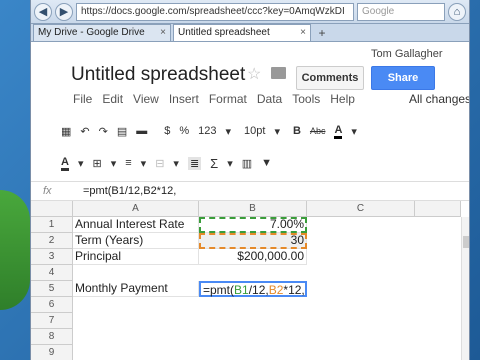 This screenshot has width=480, height=360. I want to click on user-name: Tom Gallagher, so click(407, 54).